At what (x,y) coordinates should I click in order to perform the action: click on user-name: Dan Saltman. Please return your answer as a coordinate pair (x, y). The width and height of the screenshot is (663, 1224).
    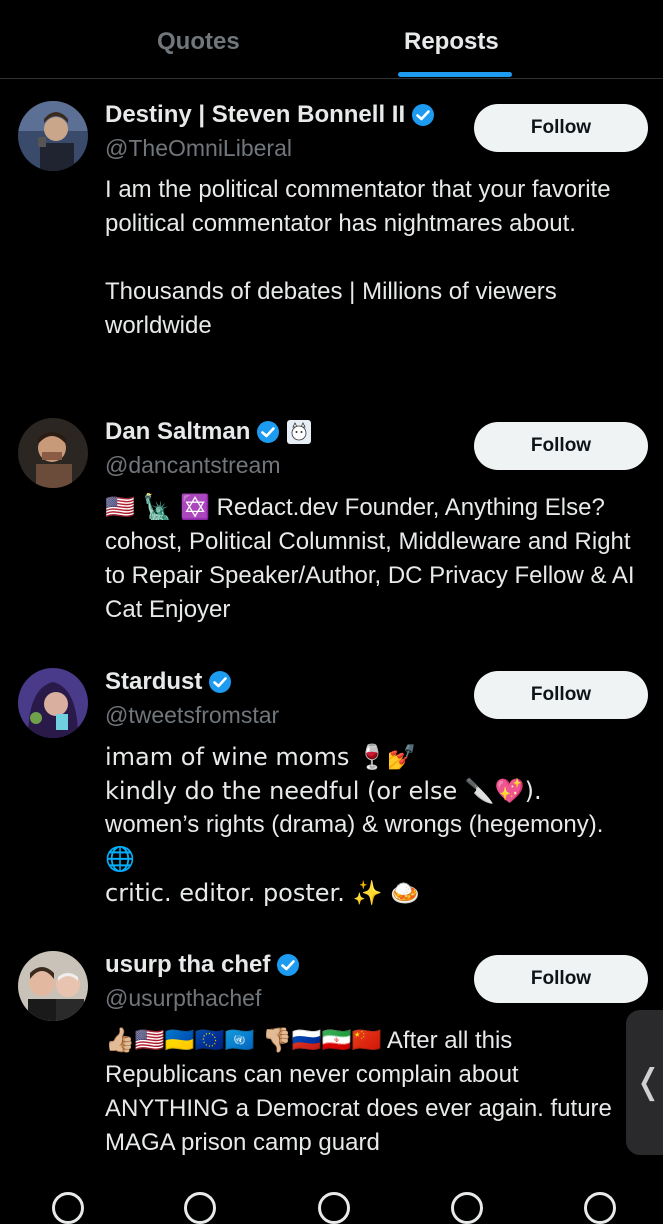
    Looking at the image, I should click on (208, 432).